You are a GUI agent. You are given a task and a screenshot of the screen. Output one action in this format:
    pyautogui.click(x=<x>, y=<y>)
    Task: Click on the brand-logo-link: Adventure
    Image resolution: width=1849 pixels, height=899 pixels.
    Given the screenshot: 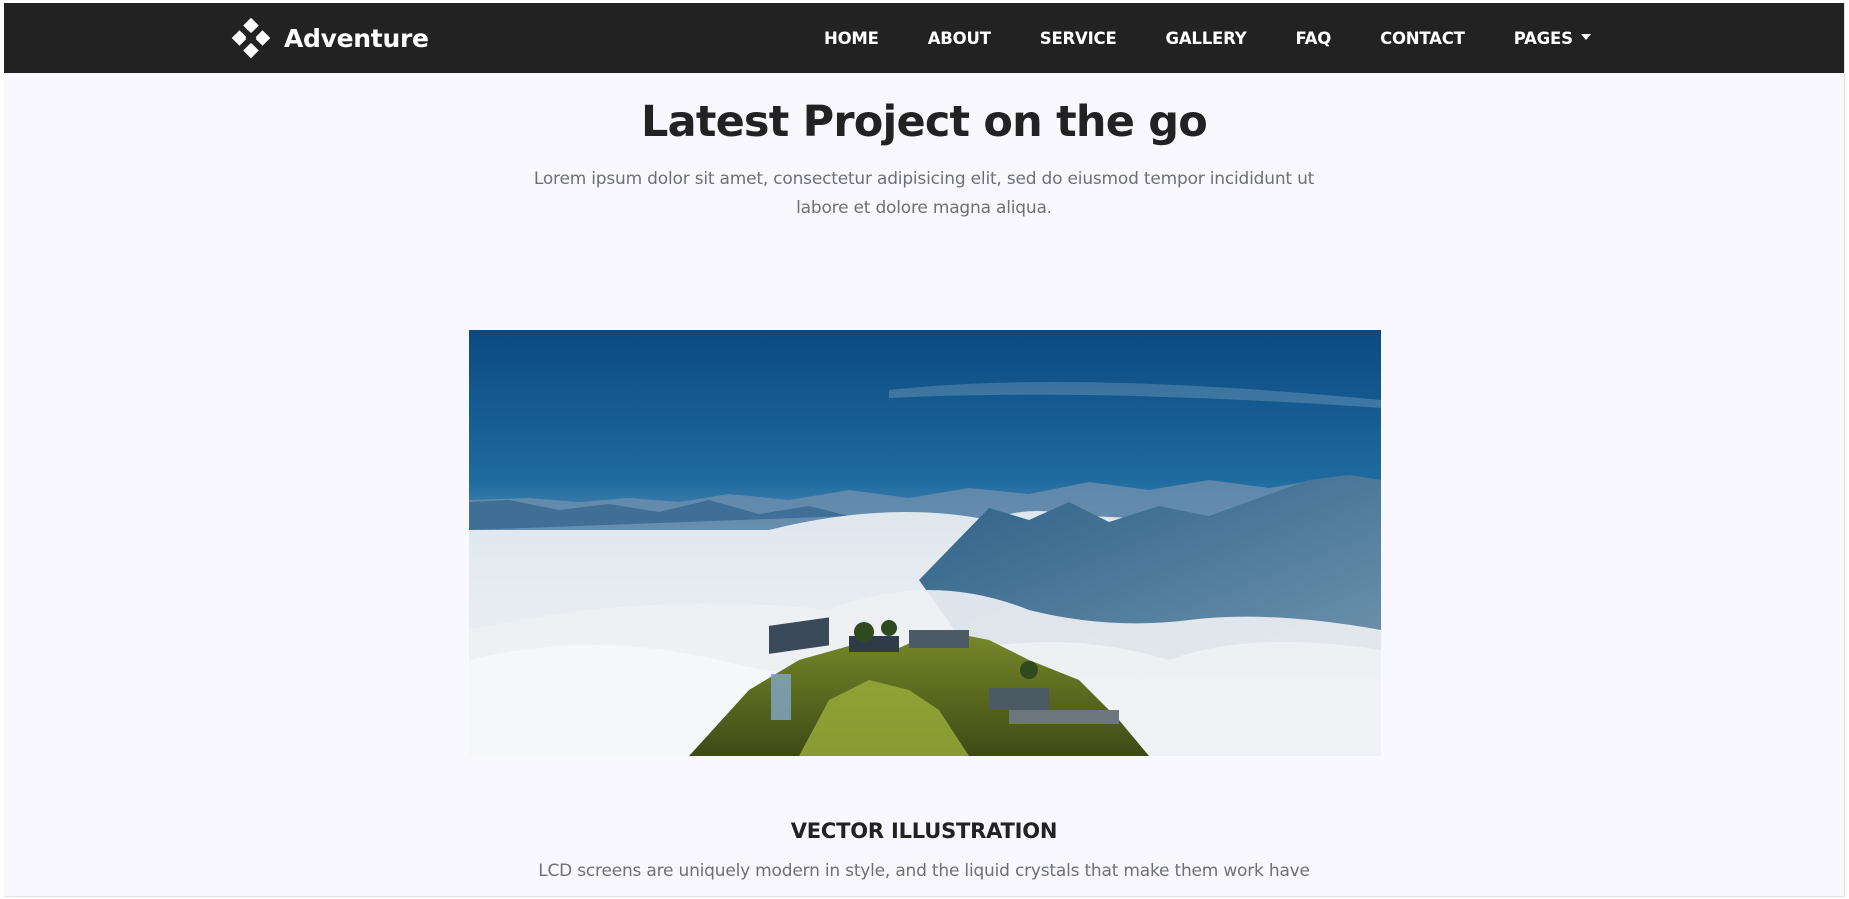 What is the action you would take?
    pyautogui.click(x=329, y=38)
    